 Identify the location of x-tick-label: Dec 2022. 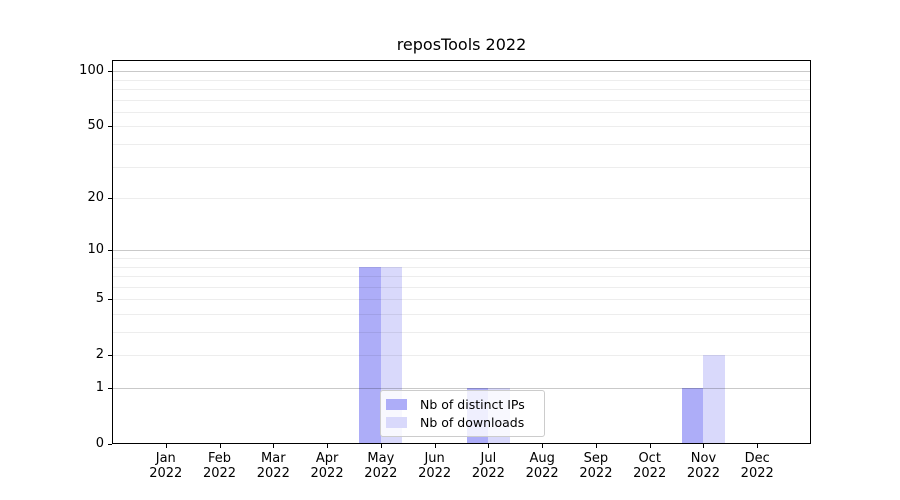
(757, 466).